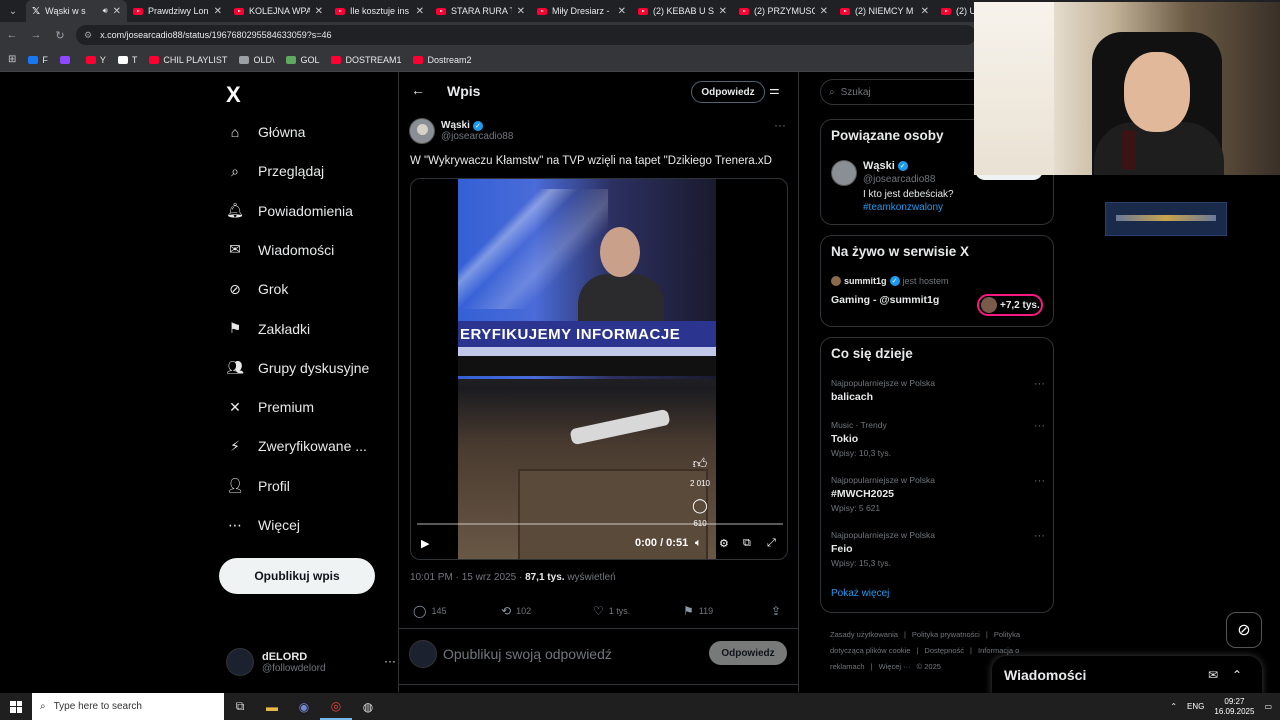 Image resolution: width=1280 pixels, height=720 pixels. Describe the element at coordinates (885, 300) in the screenshot. I see `live-stream-title: Gaming - @summit1g` at that location.